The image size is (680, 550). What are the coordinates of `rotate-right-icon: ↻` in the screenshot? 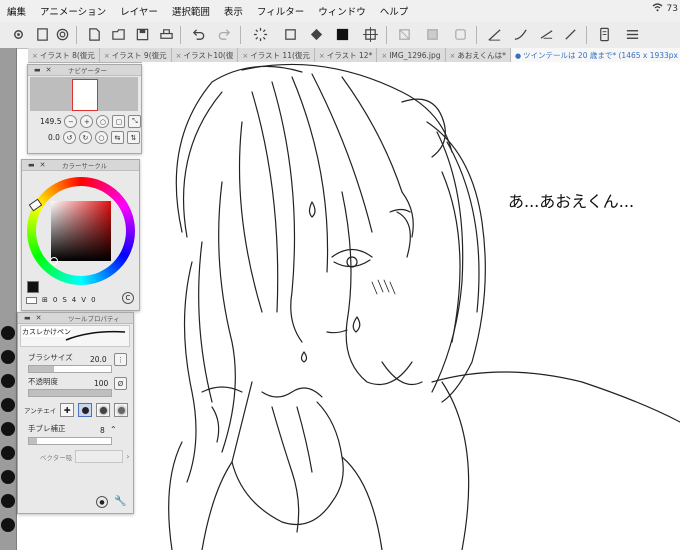 It's located at (85, 137).